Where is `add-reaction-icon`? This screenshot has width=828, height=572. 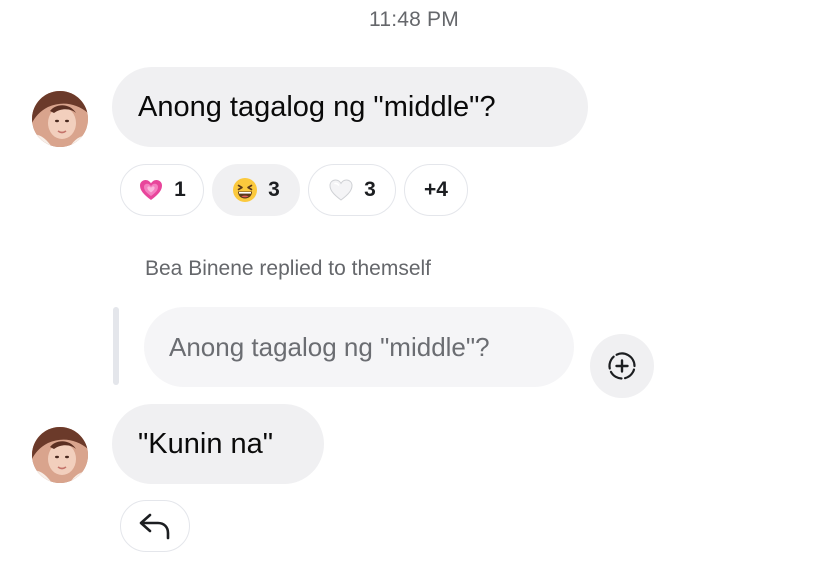
add-reaction-icon is located at coordinates (622, 366).